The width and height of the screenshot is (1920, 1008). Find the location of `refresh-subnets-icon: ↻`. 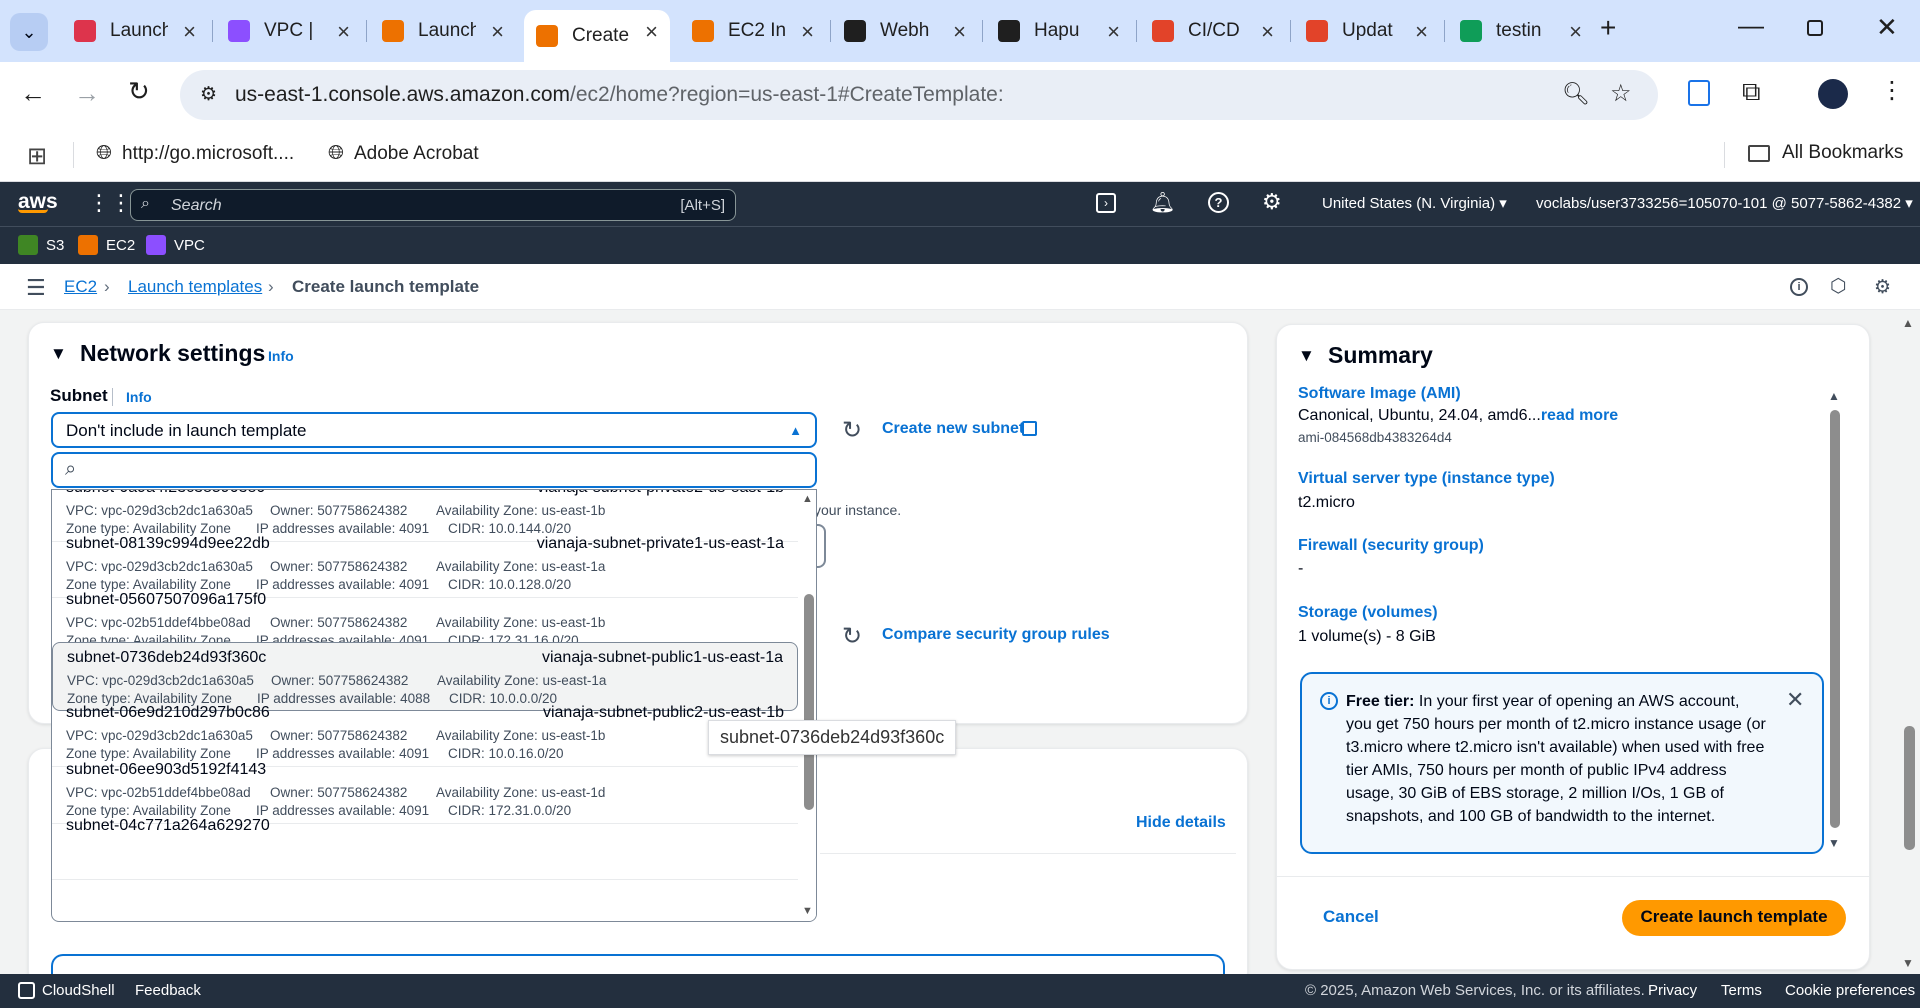

refresh-subnets-icon: ↻ is located at coordinates (852, 430).